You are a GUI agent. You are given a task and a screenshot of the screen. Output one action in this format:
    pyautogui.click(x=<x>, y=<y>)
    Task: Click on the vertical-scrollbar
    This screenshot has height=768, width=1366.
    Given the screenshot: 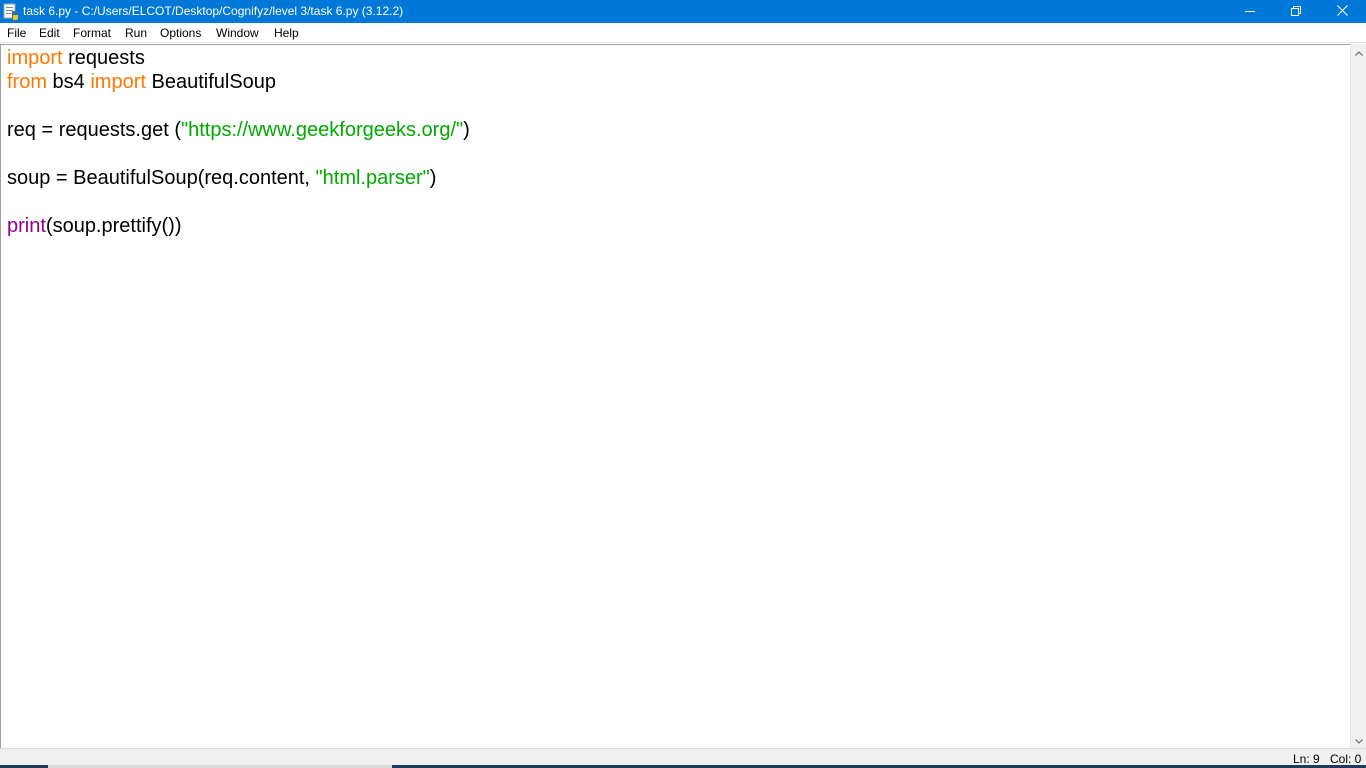 What is the action you would take?
    pyautogui.click(x=1358, y=396)
    